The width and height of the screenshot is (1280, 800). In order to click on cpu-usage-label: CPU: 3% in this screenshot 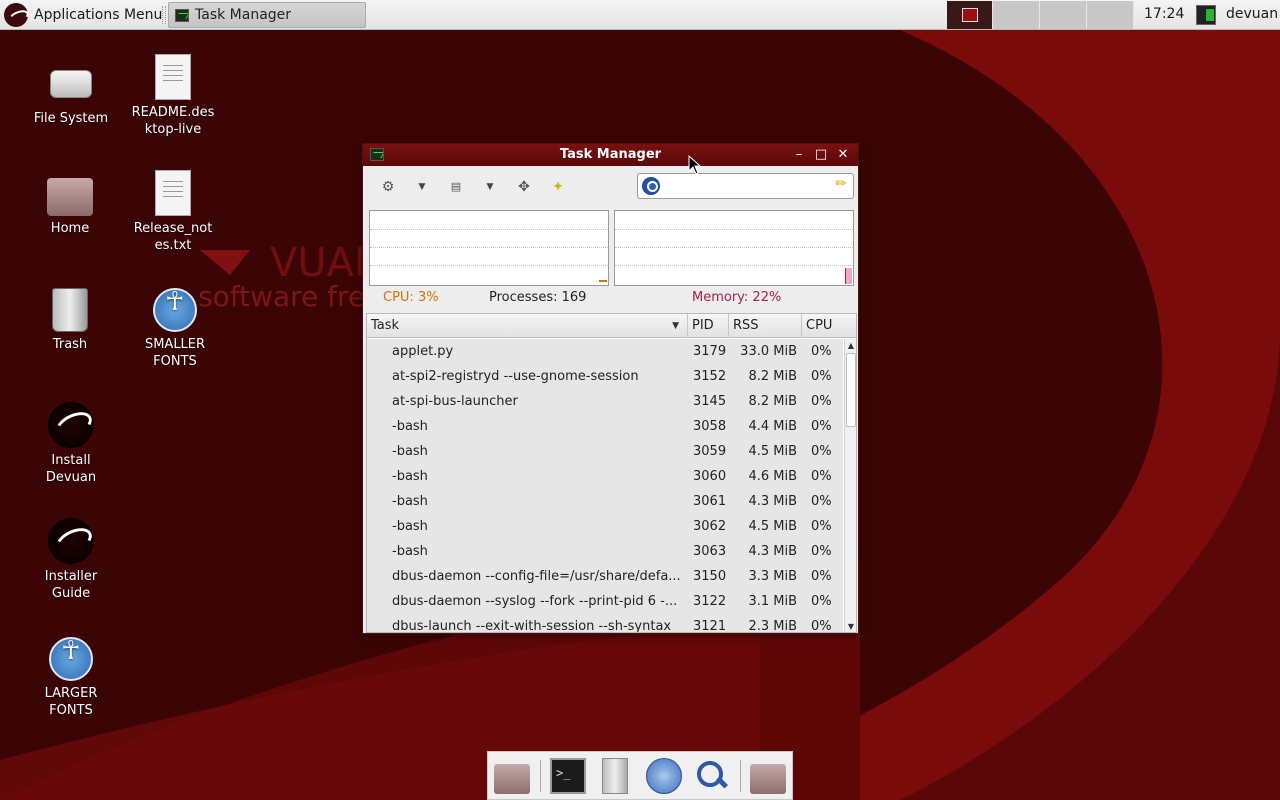, I will do `click(411, 297)`.